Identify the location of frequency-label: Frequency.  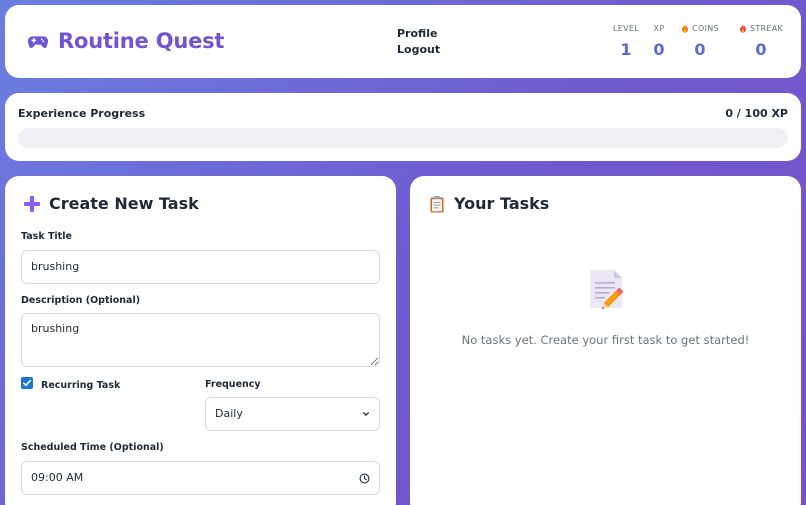
(233, 384).